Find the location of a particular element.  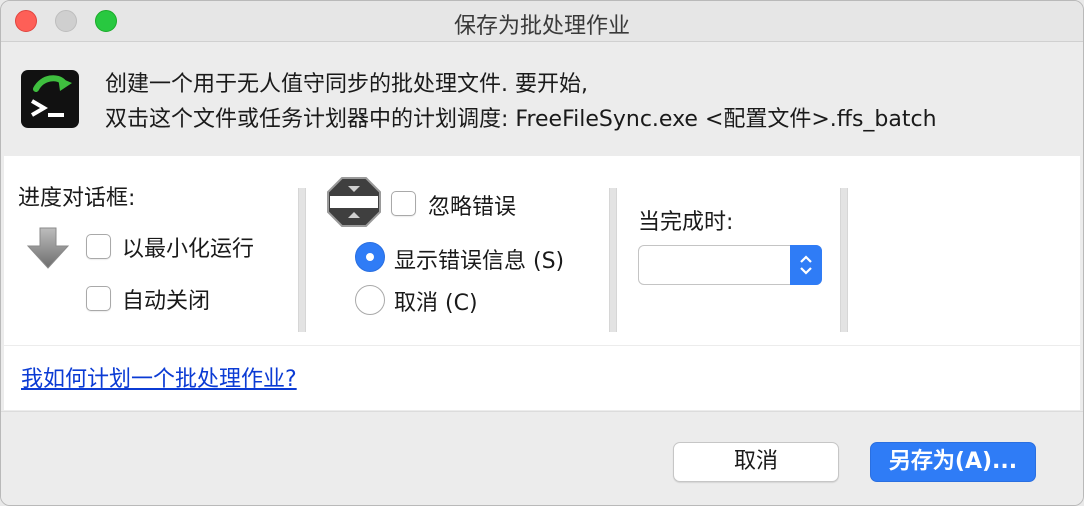

header-instruction-line1: 创建一个用于无人值守同步的批处理文件. 要开始, is located at coordinates (346, 84).